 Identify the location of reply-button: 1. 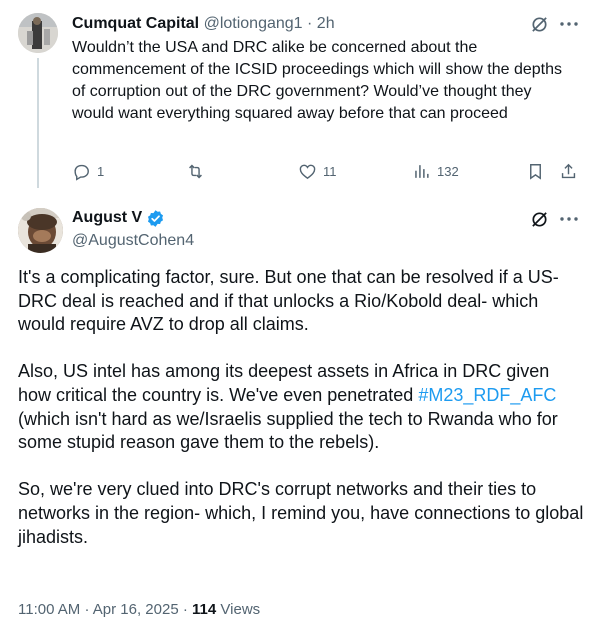
(88, 171).